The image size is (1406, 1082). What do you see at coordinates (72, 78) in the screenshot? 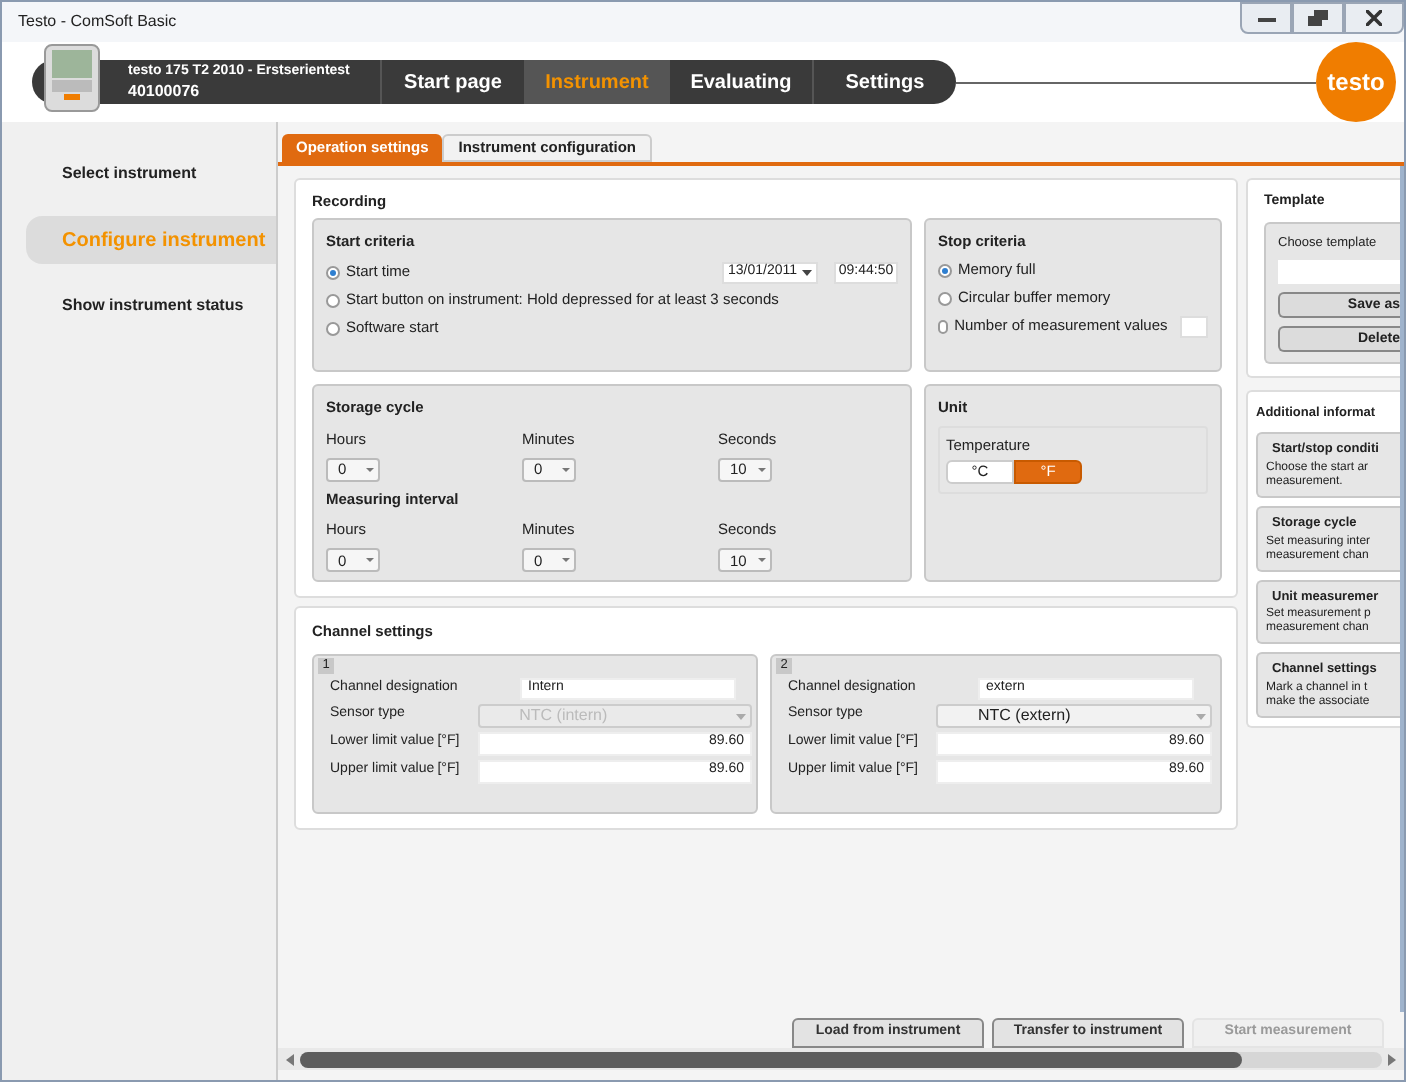
I see `device-icon` at bounding box center [72, 78].